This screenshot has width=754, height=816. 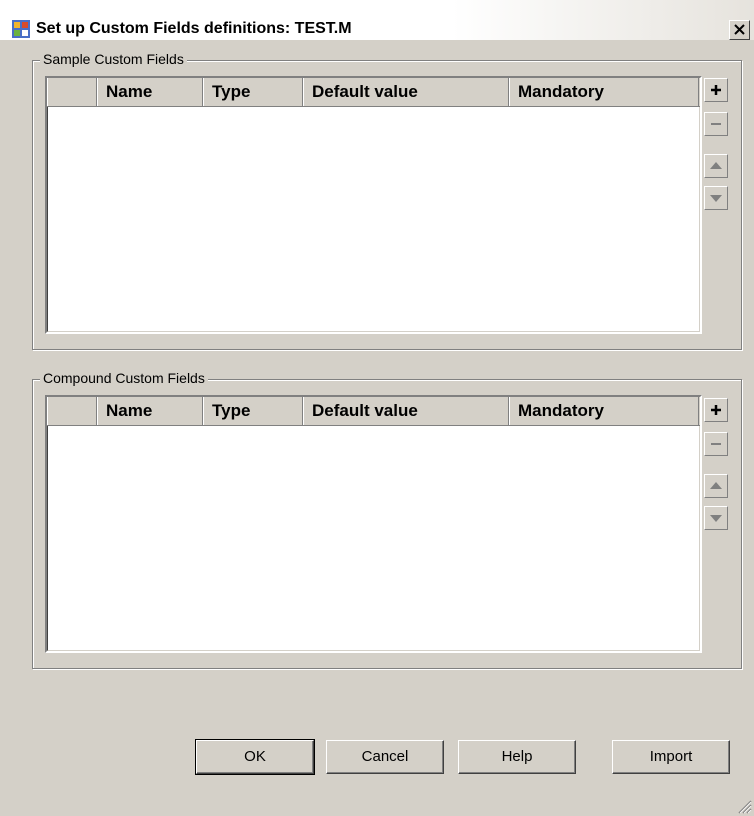 I want to click on add-sample-field-button, so click(x=716, y=90).